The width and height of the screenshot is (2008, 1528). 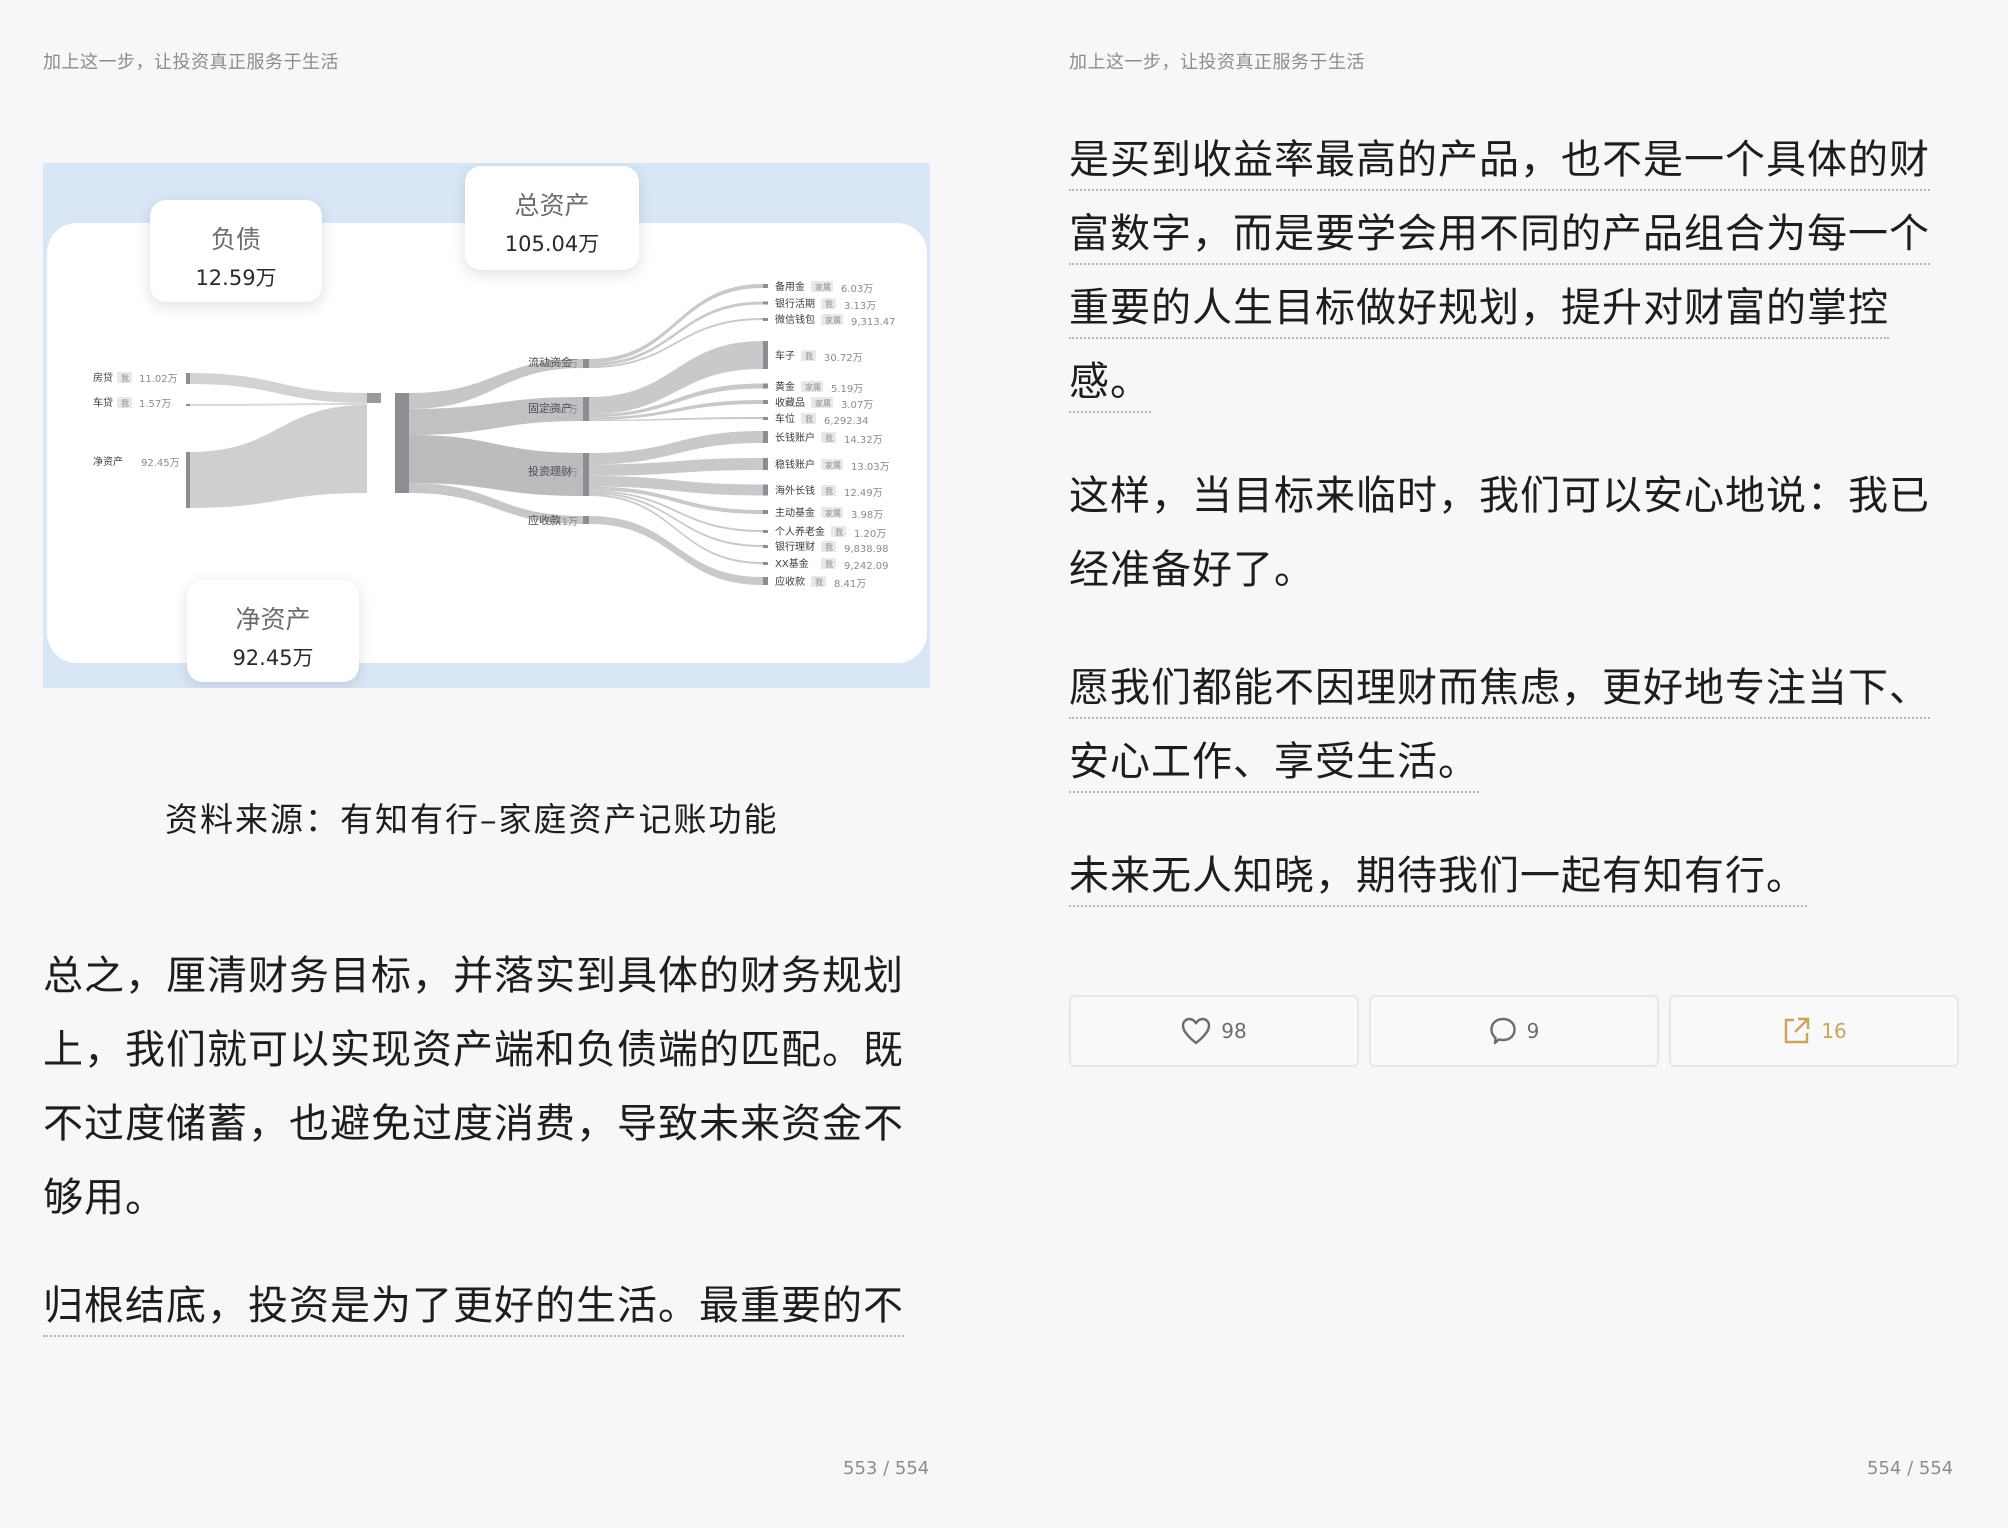 What do you see at coordinates (850, 584) in the screenshot?
I see `right-node-value: 8.41万` at bounding box center [850, 584].